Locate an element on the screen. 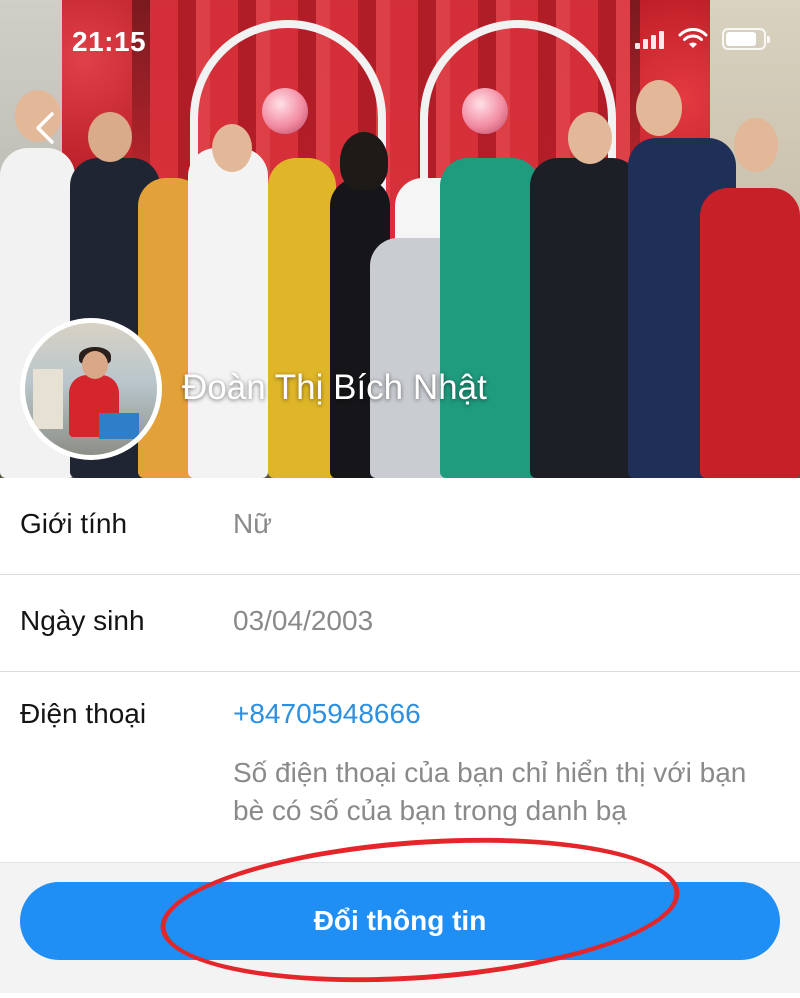 The width and height of the screenshot is (800, 998). chevron-left-icon is located at coordinates (46, 128).